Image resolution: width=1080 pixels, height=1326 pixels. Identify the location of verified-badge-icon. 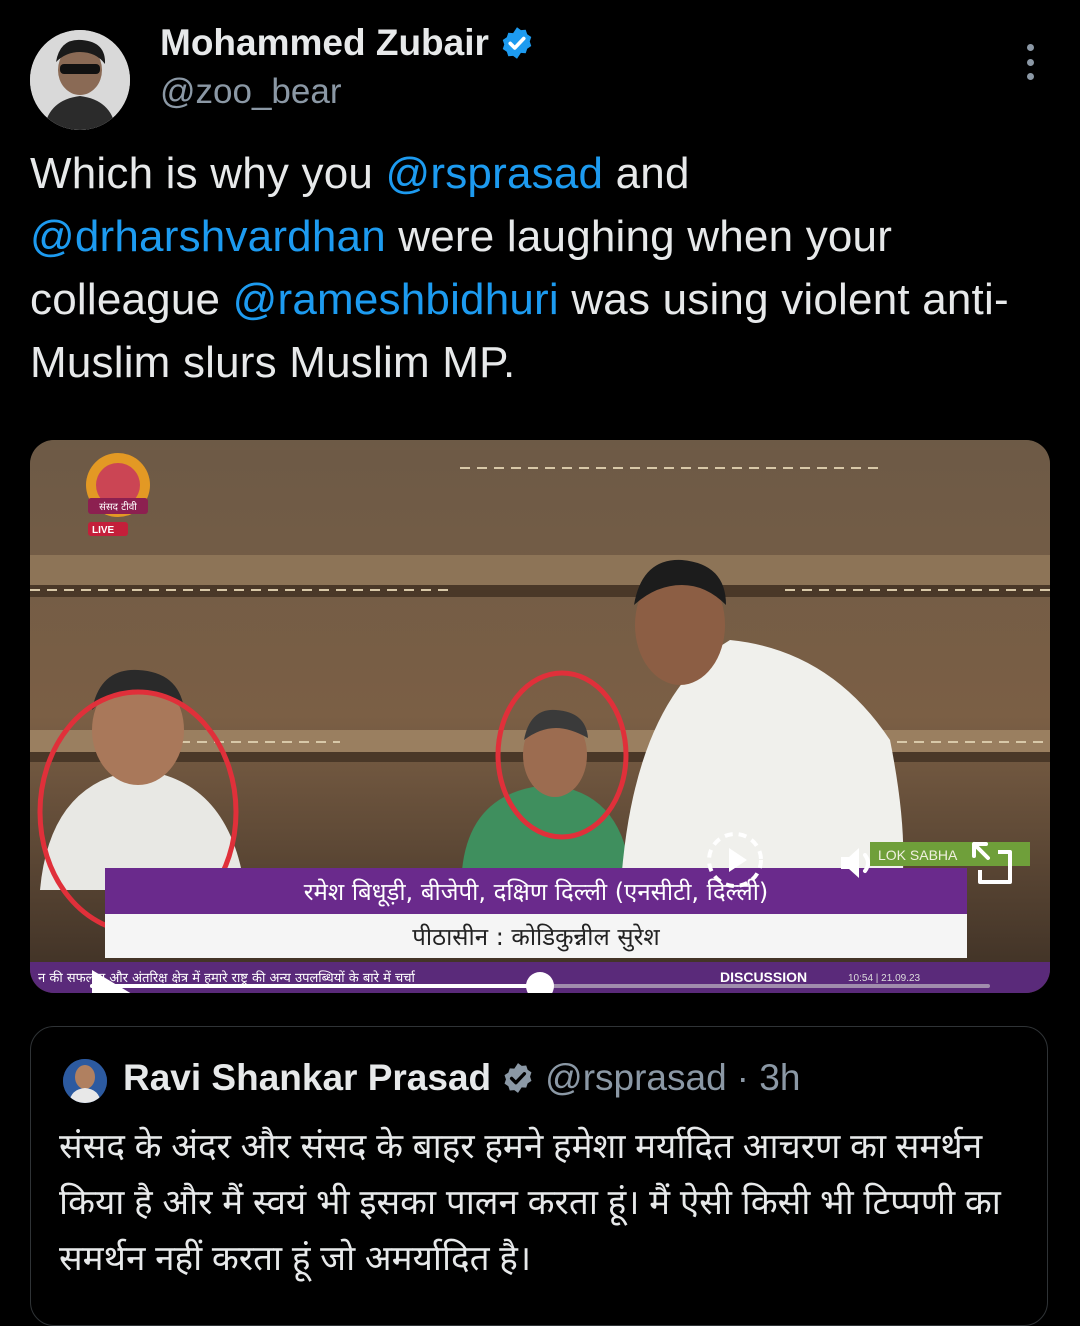
(517, 43).